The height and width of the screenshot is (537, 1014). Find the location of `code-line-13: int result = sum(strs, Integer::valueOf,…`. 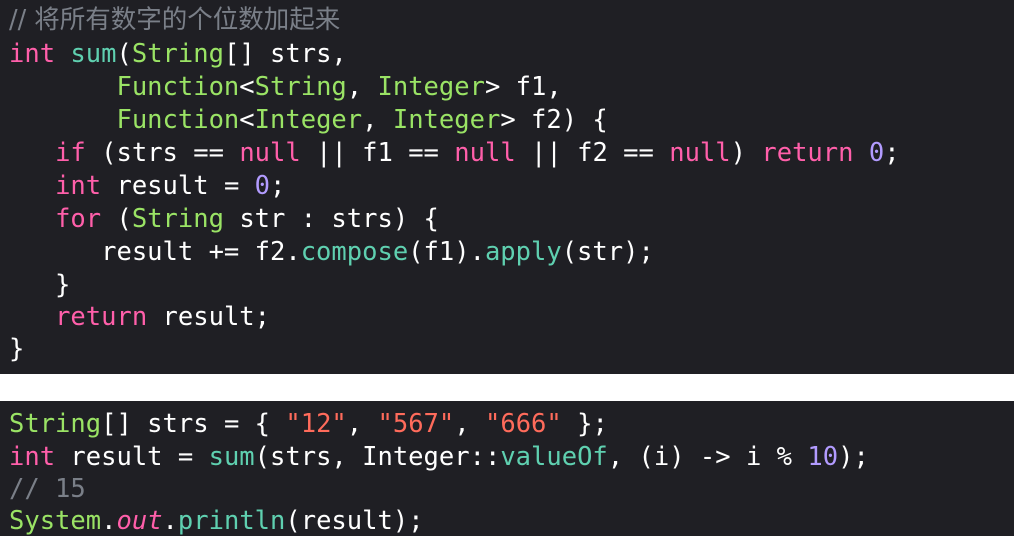

code-line-13: int result = sum(strs, Integer::valueOf,… is located at coordinates (439, 457).